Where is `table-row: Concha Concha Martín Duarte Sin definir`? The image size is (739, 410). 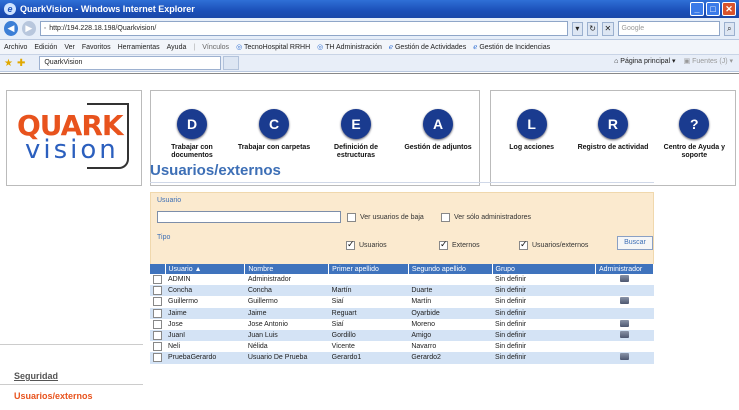 table-row: Concha Concha Martín Duarte Sin definir is located at coordinates (402, 291).